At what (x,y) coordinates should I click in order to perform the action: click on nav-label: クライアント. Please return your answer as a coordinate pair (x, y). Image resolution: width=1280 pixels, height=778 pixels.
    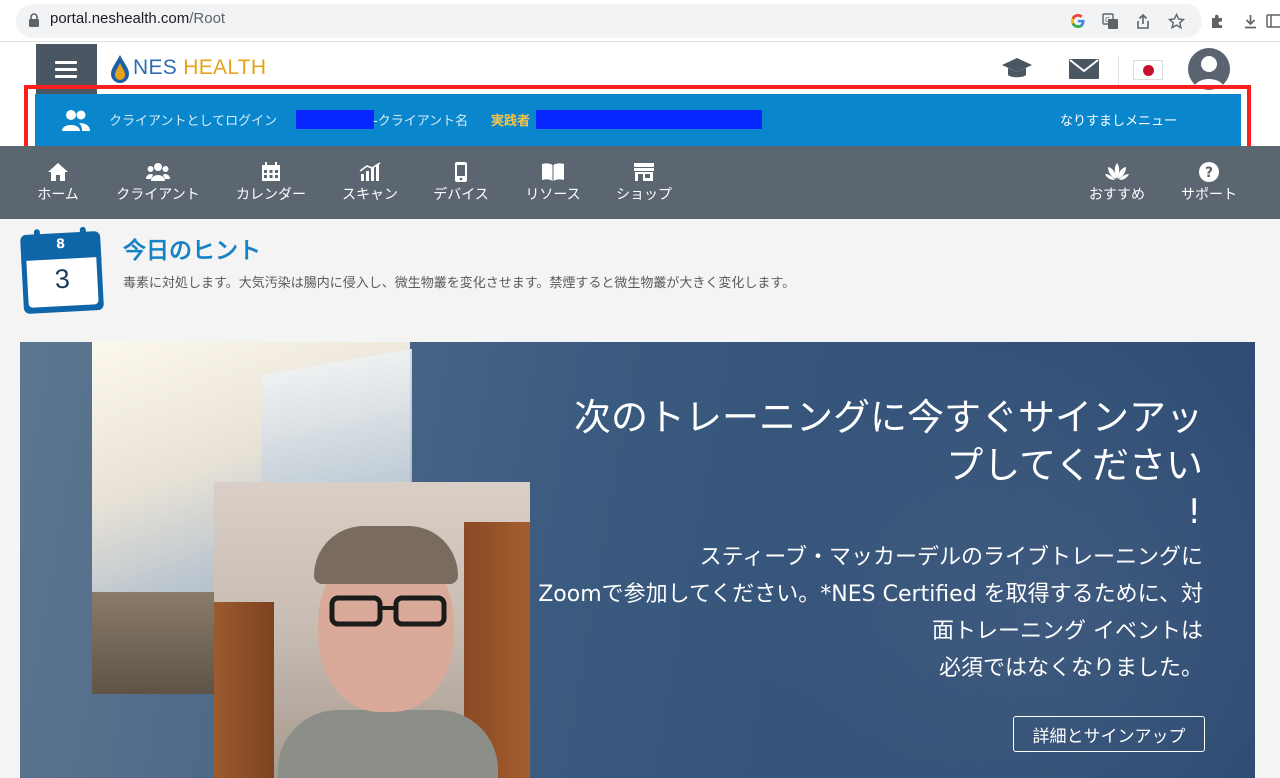
    Looking at the image, I should click on (158, 195).